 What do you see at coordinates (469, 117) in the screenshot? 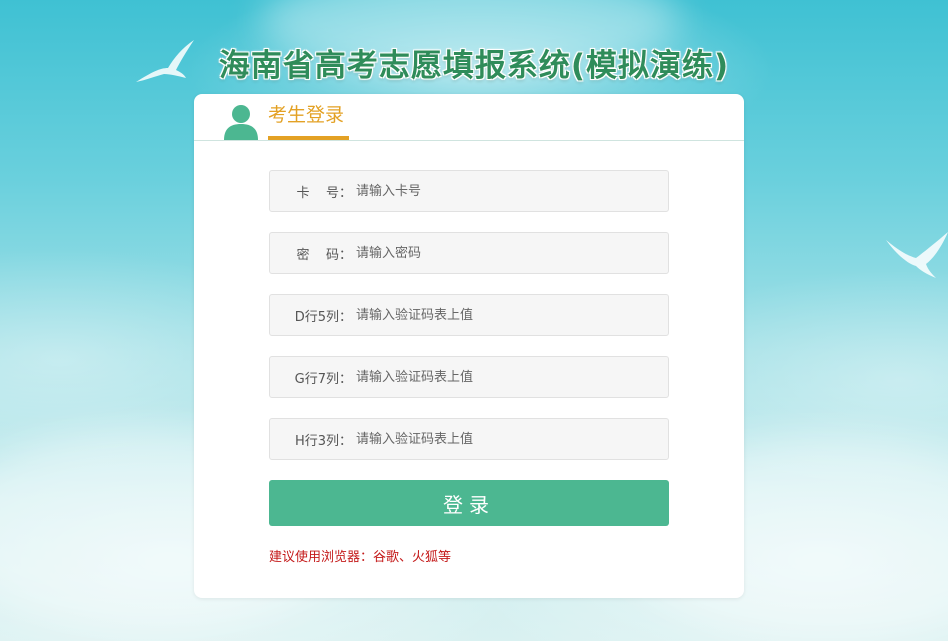
I see `login-panel-header: 考生登录` at bounding box center [469, 117].